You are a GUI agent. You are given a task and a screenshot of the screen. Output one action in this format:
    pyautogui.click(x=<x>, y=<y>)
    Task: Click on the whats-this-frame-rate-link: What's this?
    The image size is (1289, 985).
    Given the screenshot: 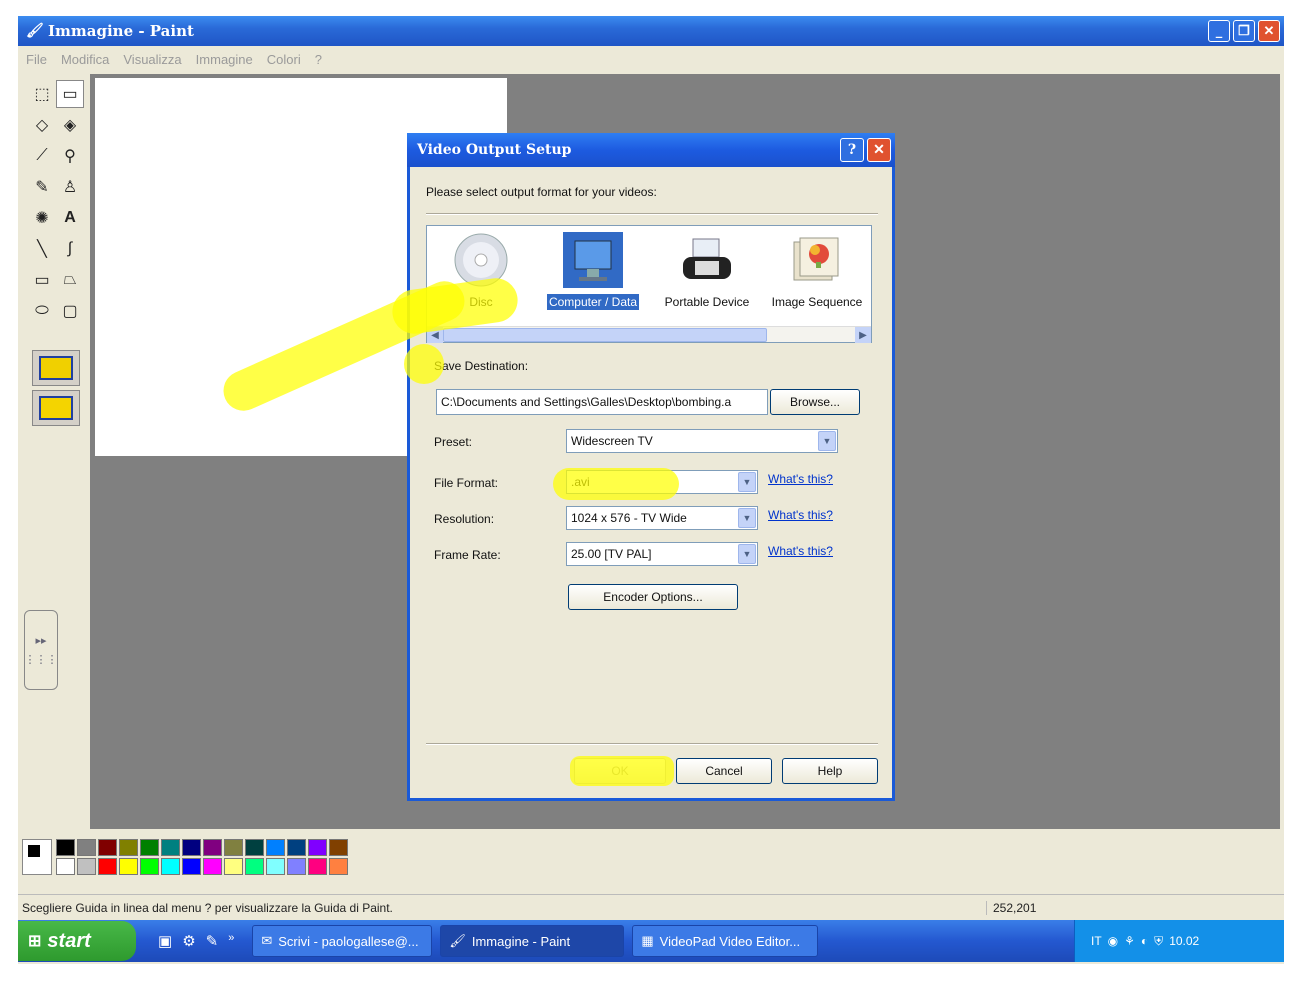 What is the action you would take?
    pyautogui.click(x=800, y=551)
    